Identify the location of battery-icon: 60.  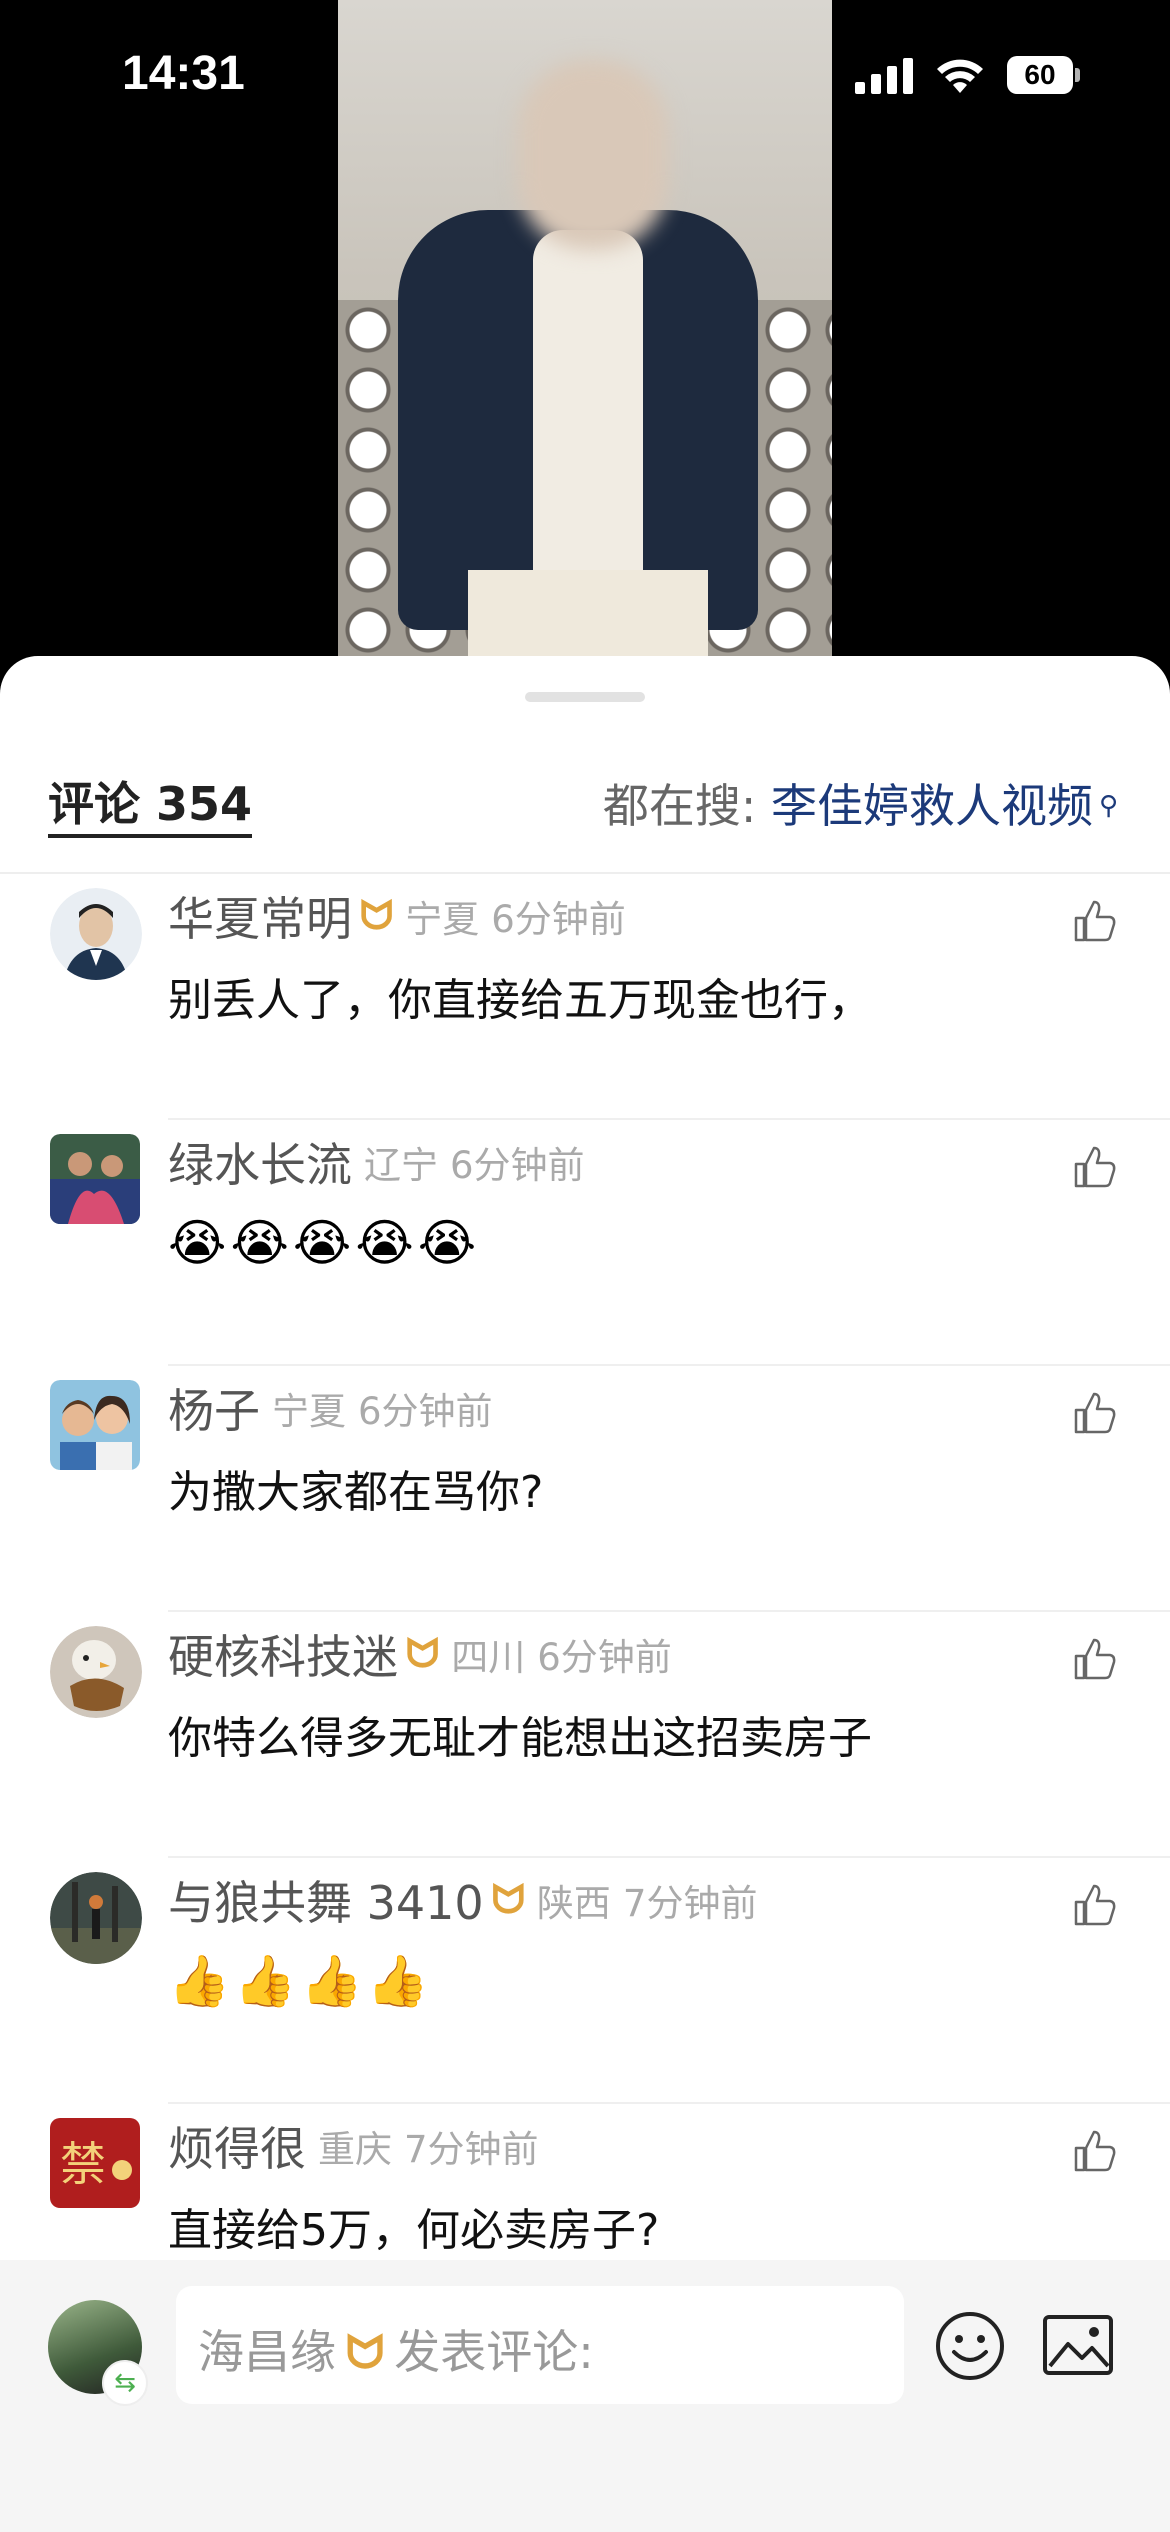
(1044, 75).